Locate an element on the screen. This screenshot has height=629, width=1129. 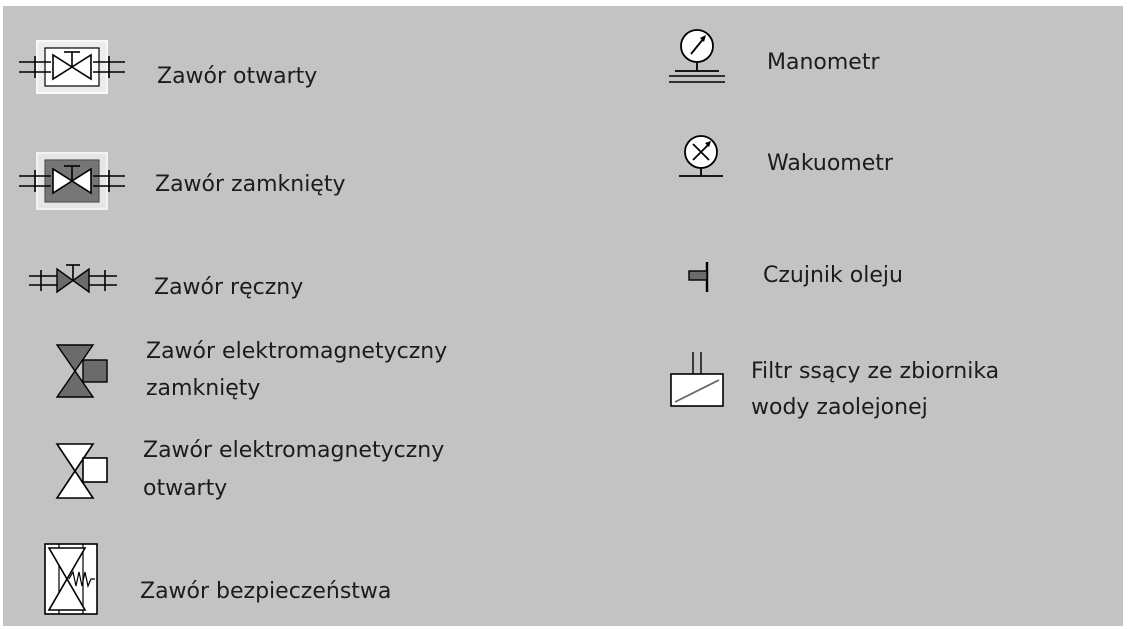
safety-valve-icon is located at coordinates (71, 580).